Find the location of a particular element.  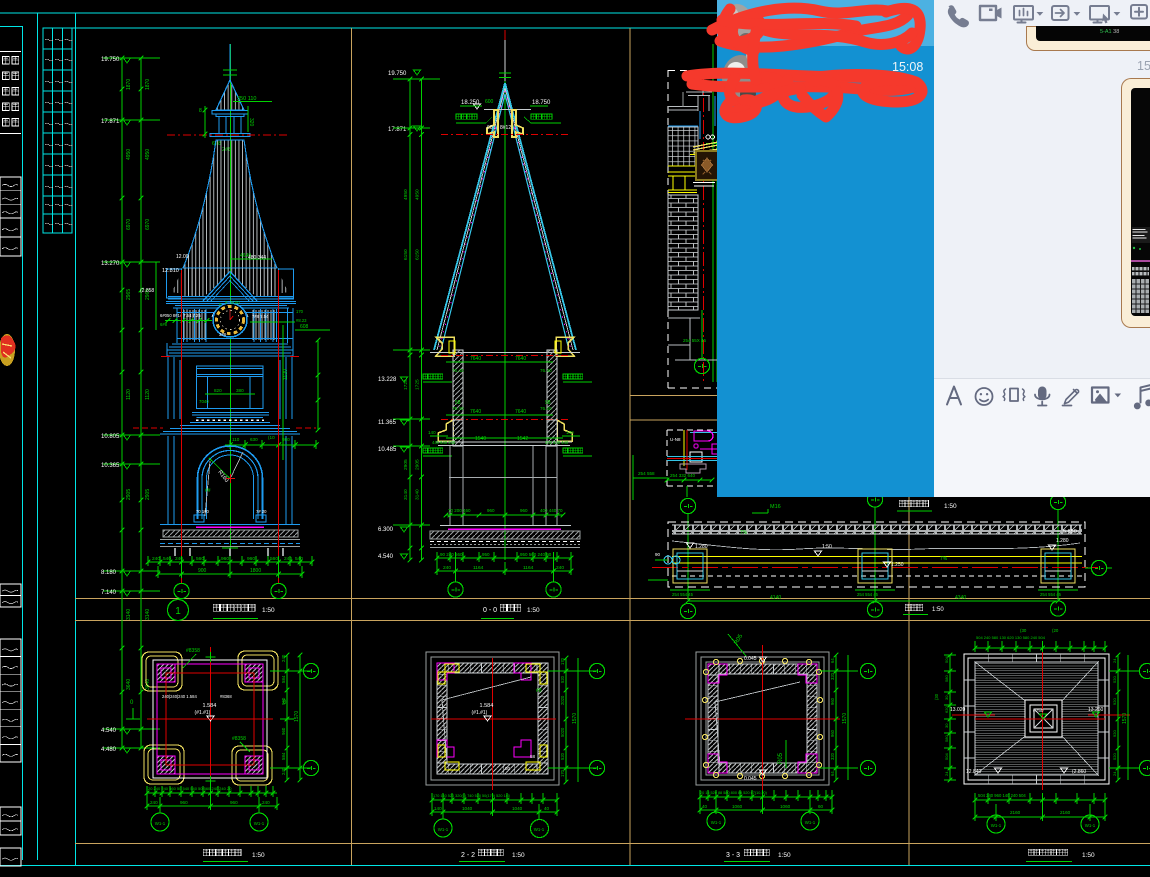

svg-text: 13.270 is located at coordinates (110, 264).